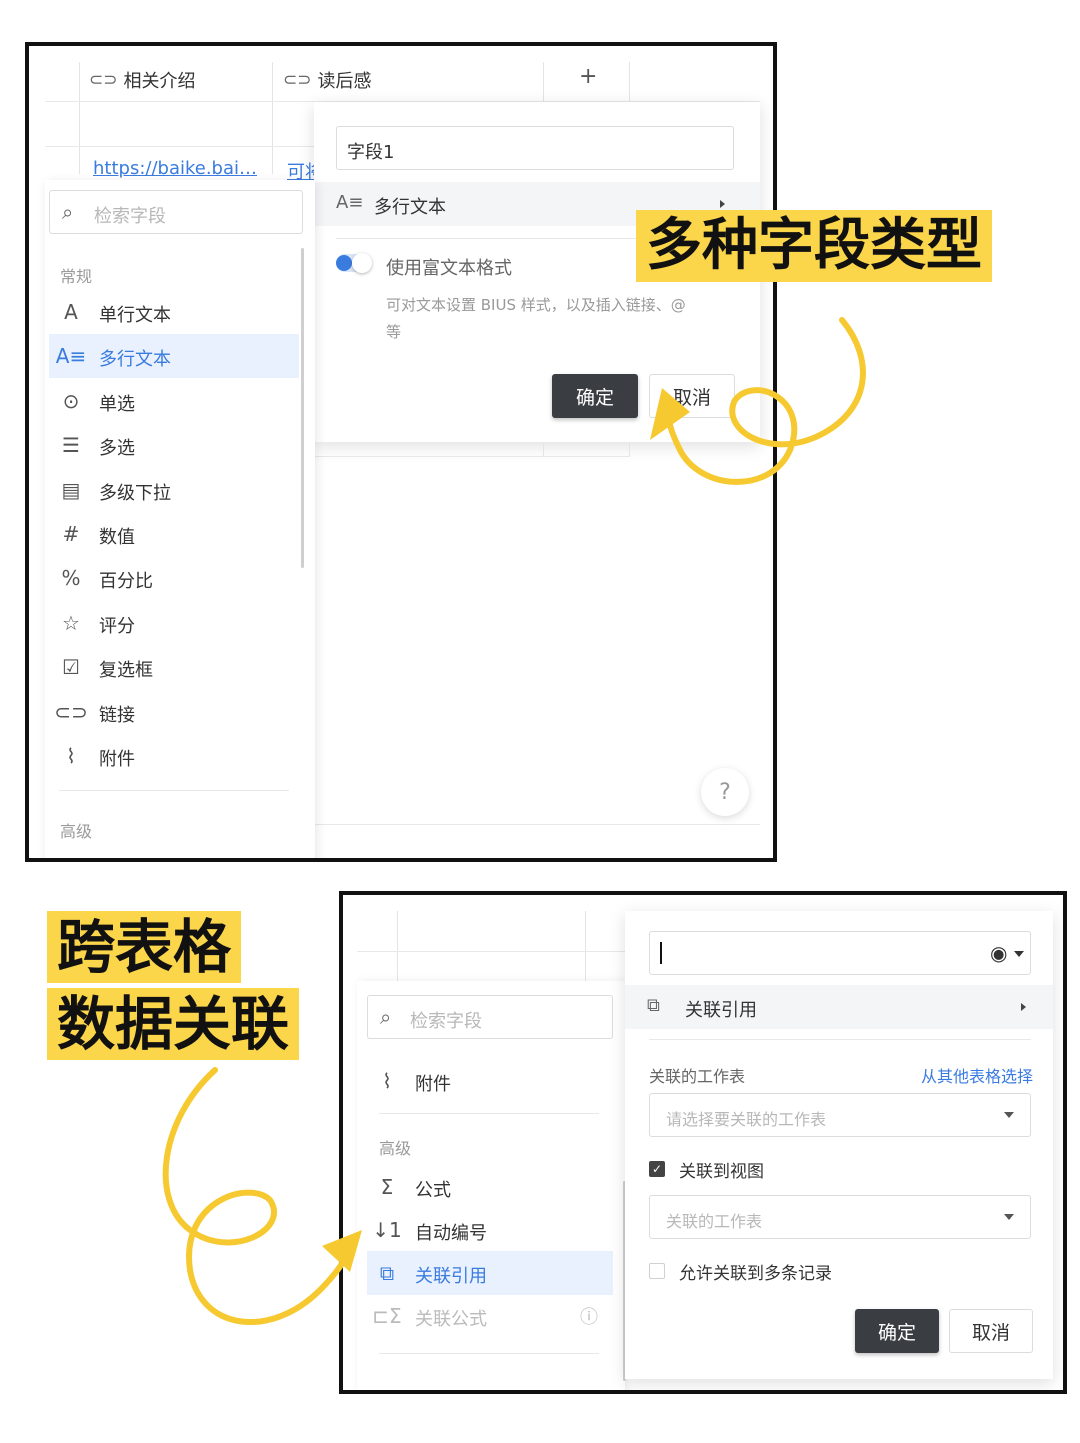  What do you see at coordinates (765, 401) in the screenshot?
I see `arrow-top` at bounding box center [765, 401].